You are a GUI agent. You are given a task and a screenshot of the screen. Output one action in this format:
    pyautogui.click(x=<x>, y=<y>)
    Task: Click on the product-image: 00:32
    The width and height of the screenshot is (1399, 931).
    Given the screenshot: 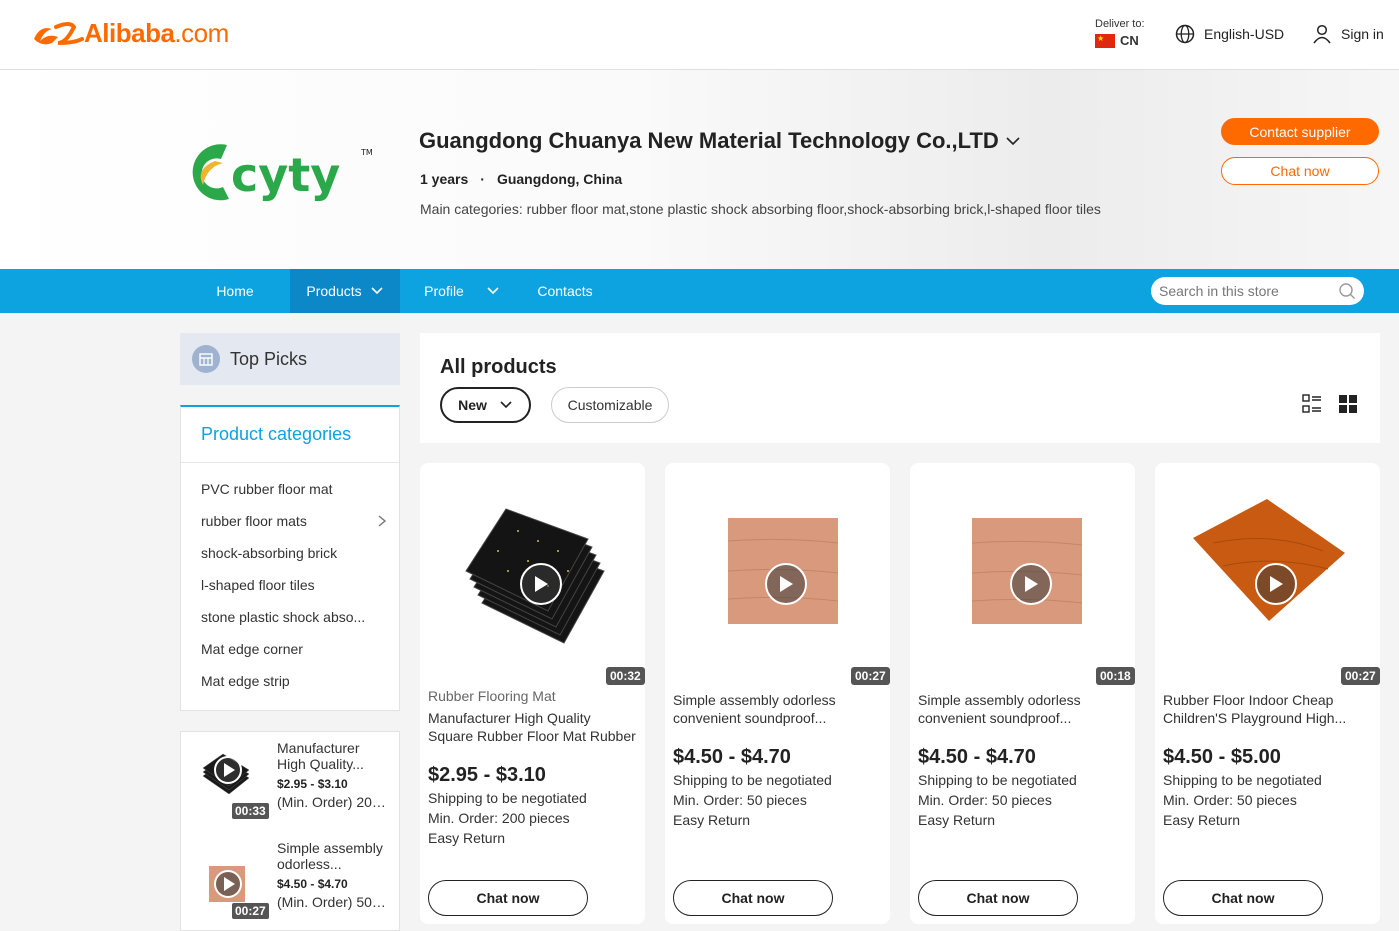 What is the action you would take?
    pyautogui.click(x=536, y=578)
    